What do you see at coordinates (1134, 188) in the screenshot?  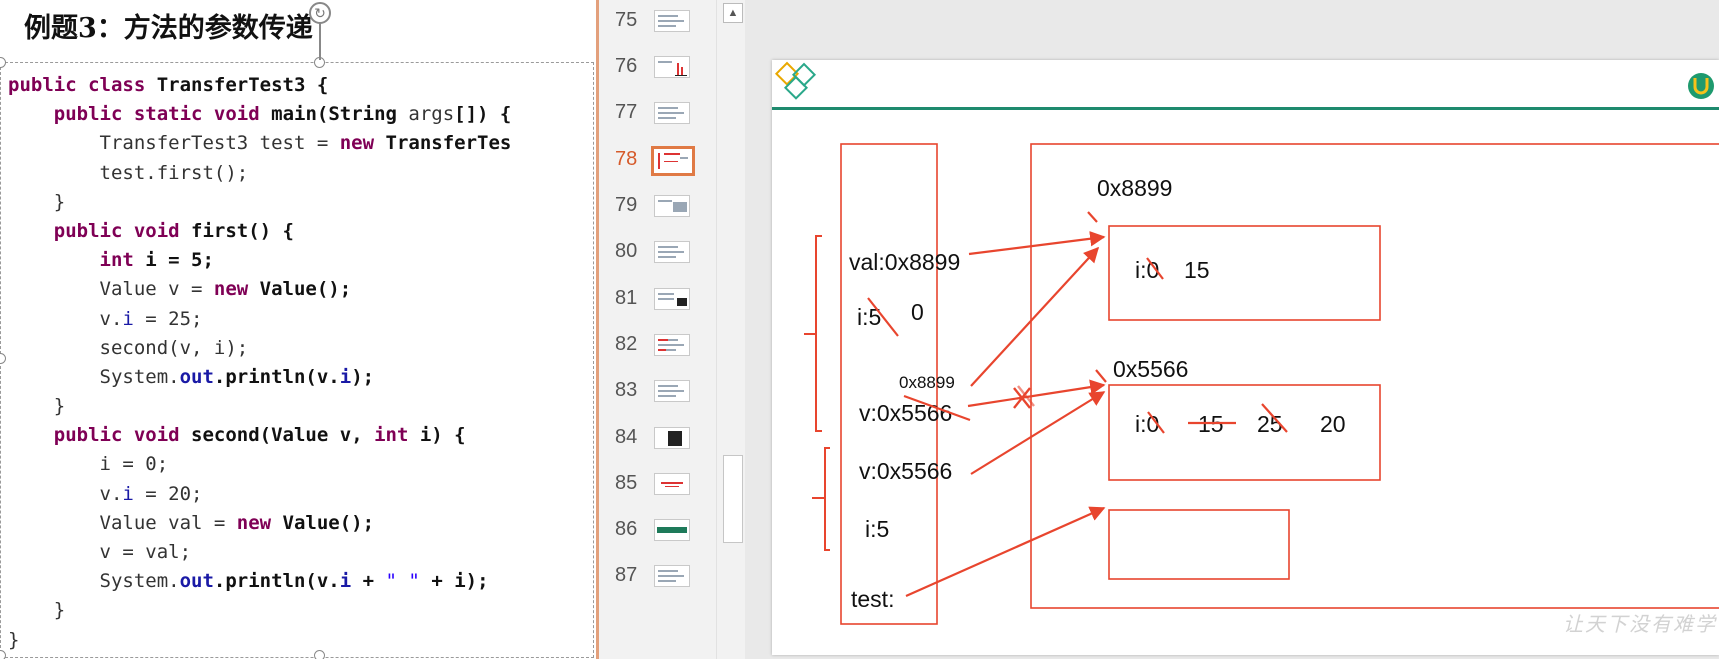 I see `heap-addr-0x8899: 0x8899` at bounding box center [1134, 188].